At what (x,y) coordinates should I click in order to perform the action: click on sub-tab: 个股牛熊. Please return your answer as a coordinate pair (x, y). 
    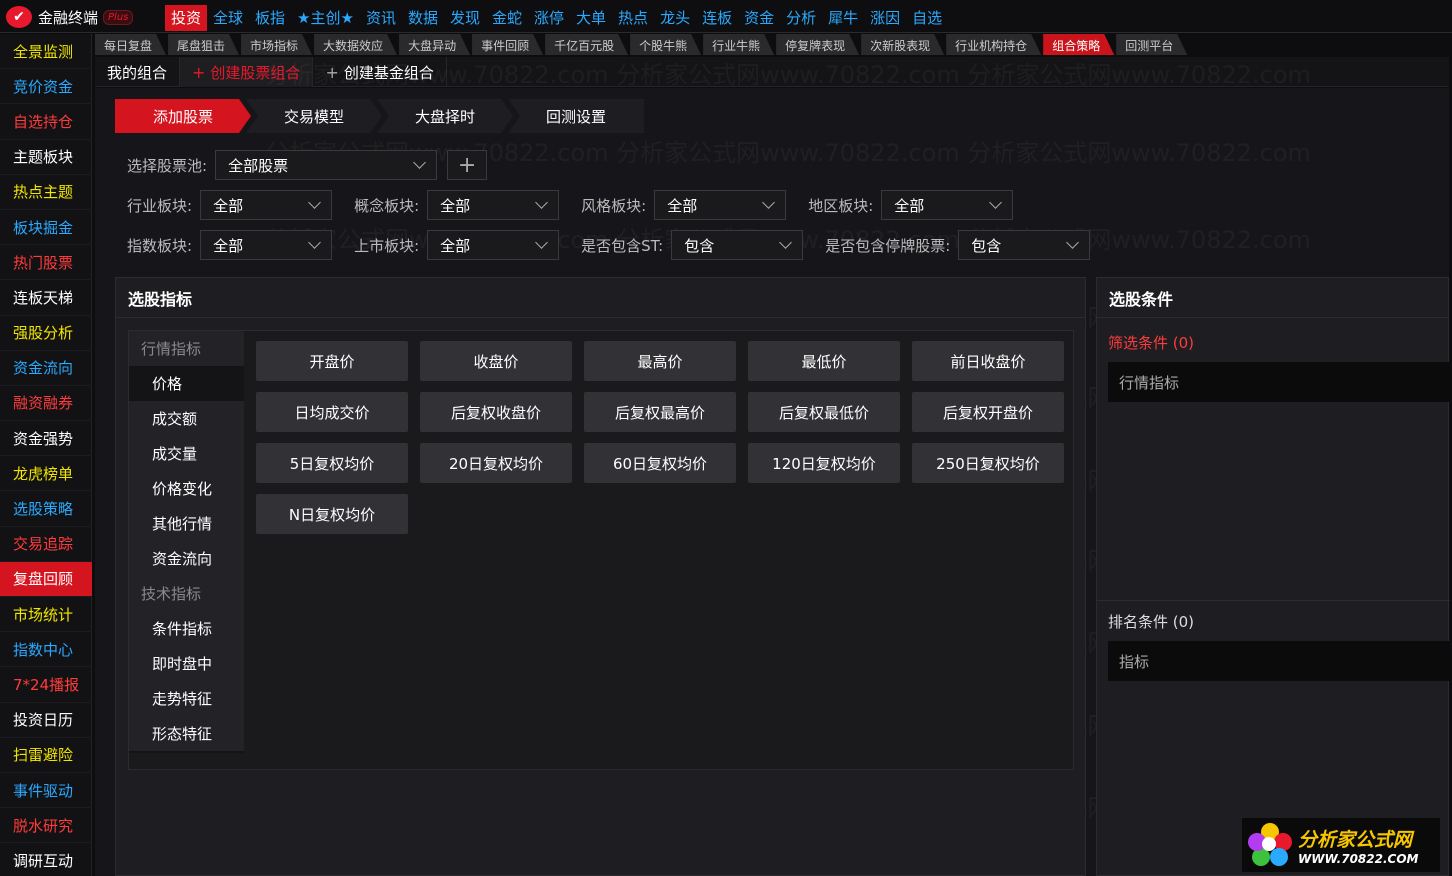
    Looking at the image, I should click on (665, 44).